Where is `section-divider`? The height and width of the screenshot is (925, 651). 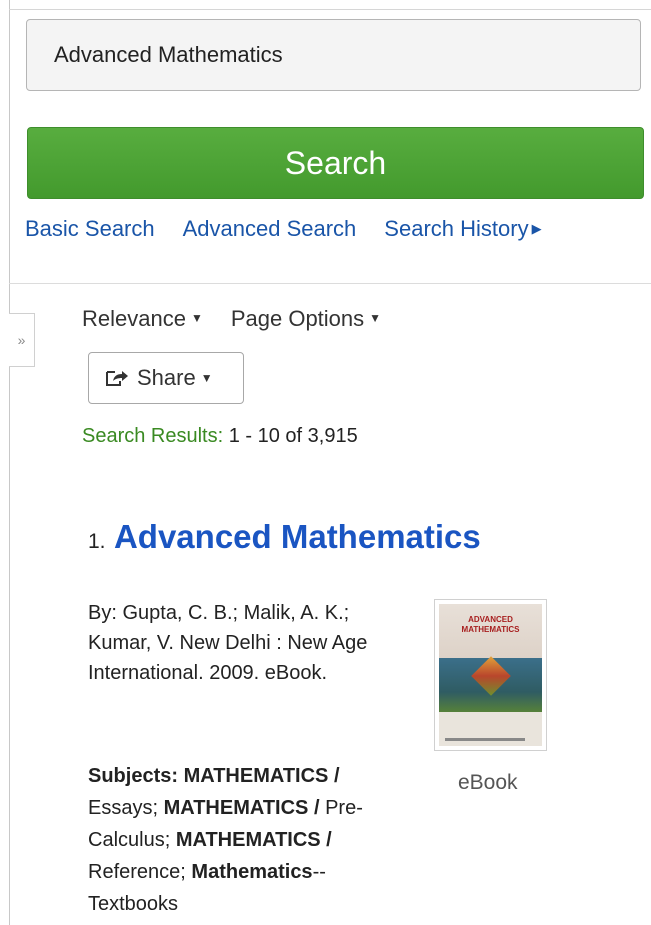
section-divider is located at coordinates (330, 283).